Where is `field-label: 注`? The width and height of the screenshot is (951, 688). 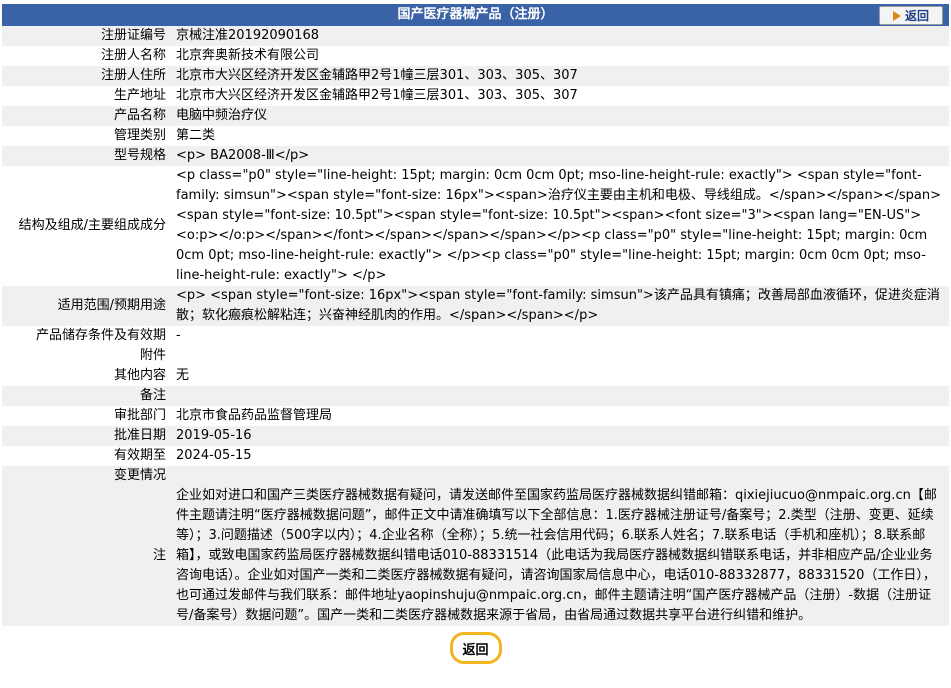 field-label: 注 is located at coordinates (86, 556).